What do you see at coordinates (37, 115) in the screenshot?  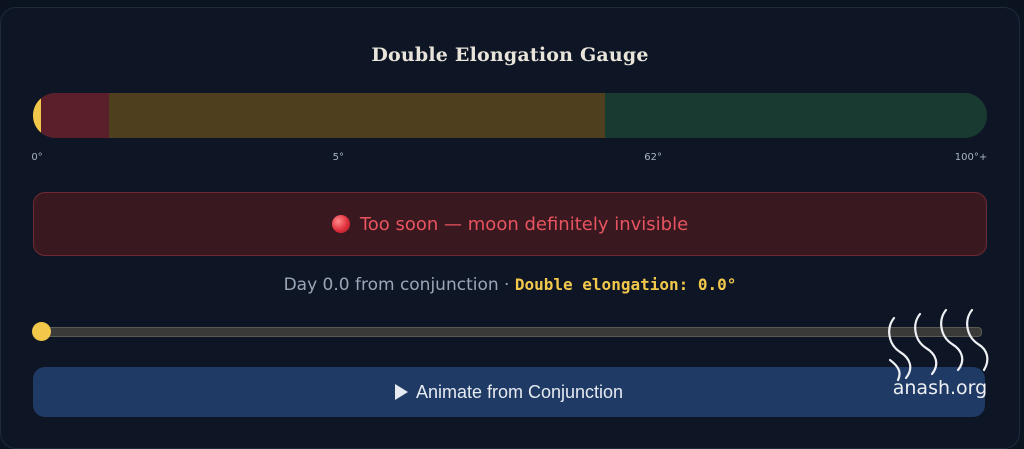 I see `gauge-indicator` at bounding box center [37, 115].